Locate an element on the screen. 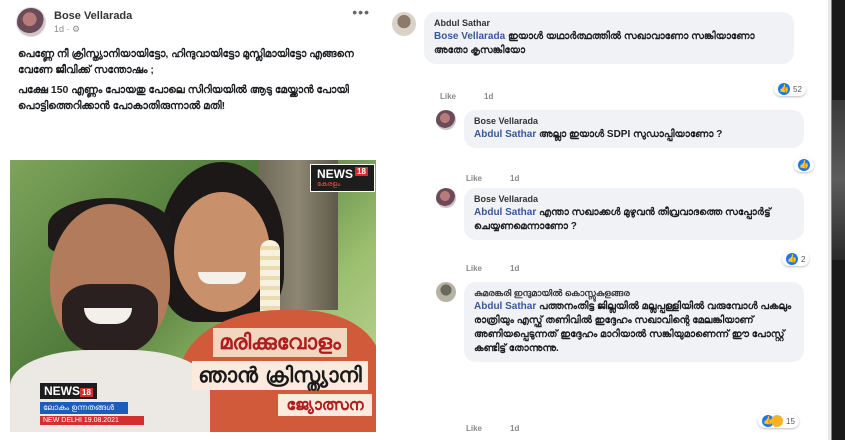  headline-line-2: ഞാൻ ക്രിസ്ത്യാനി is located at coordinates (280, 375).